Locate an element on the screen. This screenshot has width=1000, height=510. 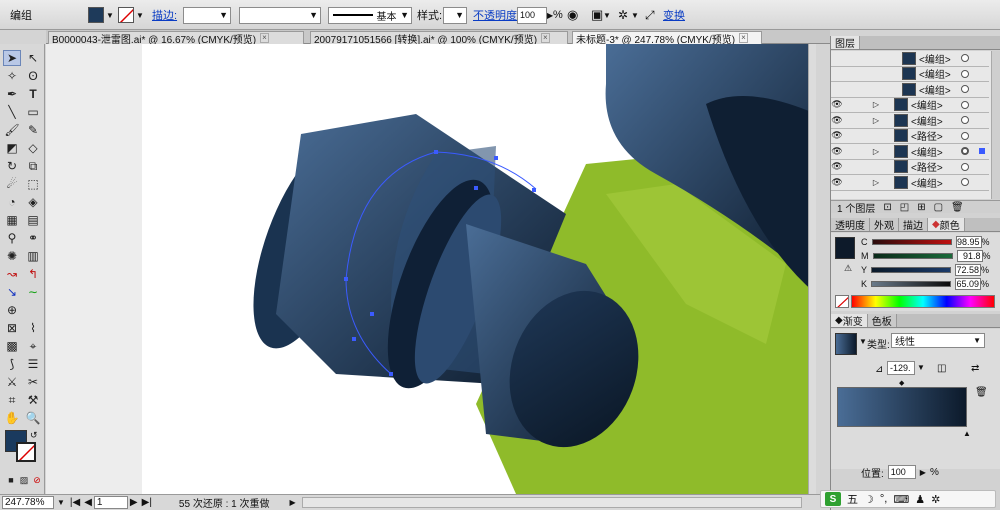
midpoint-diamond-icon: ◆ is located at coordinates (901, 383).